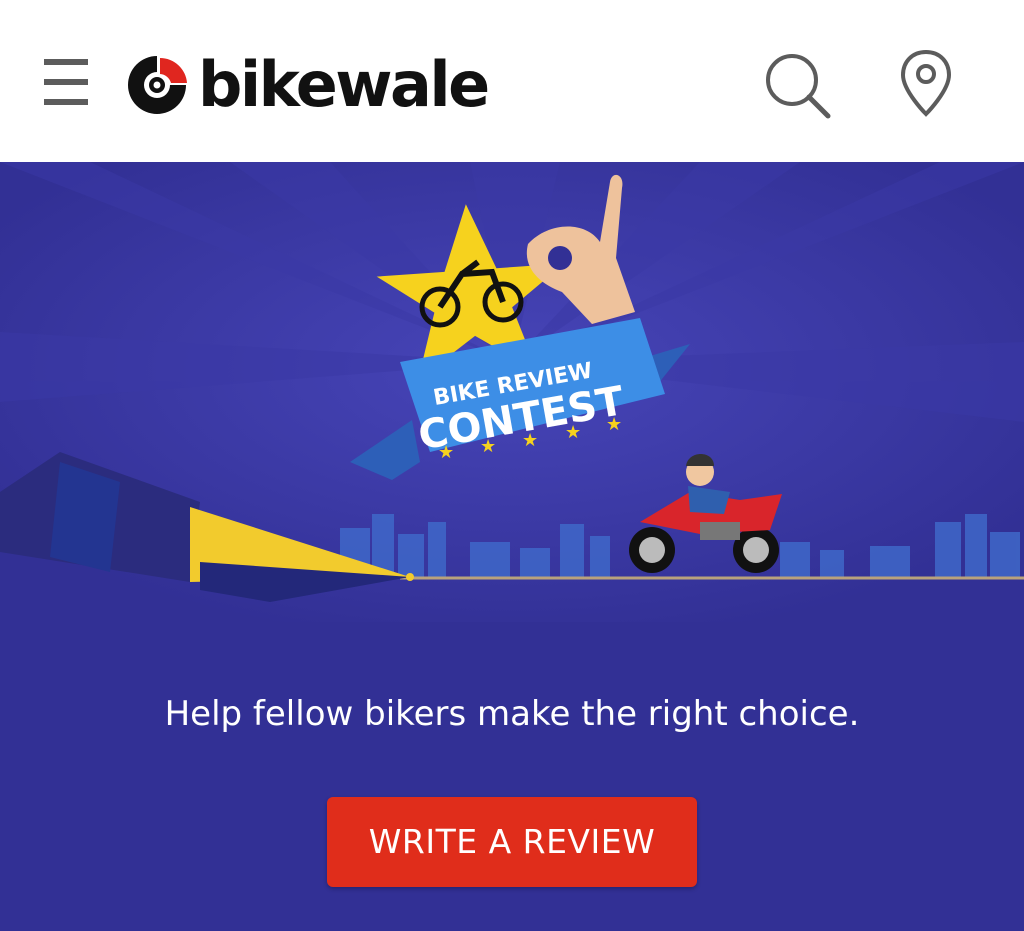 The image size is (1024, 931). I want to click on brand-name: bikewale, so click(344, 84).